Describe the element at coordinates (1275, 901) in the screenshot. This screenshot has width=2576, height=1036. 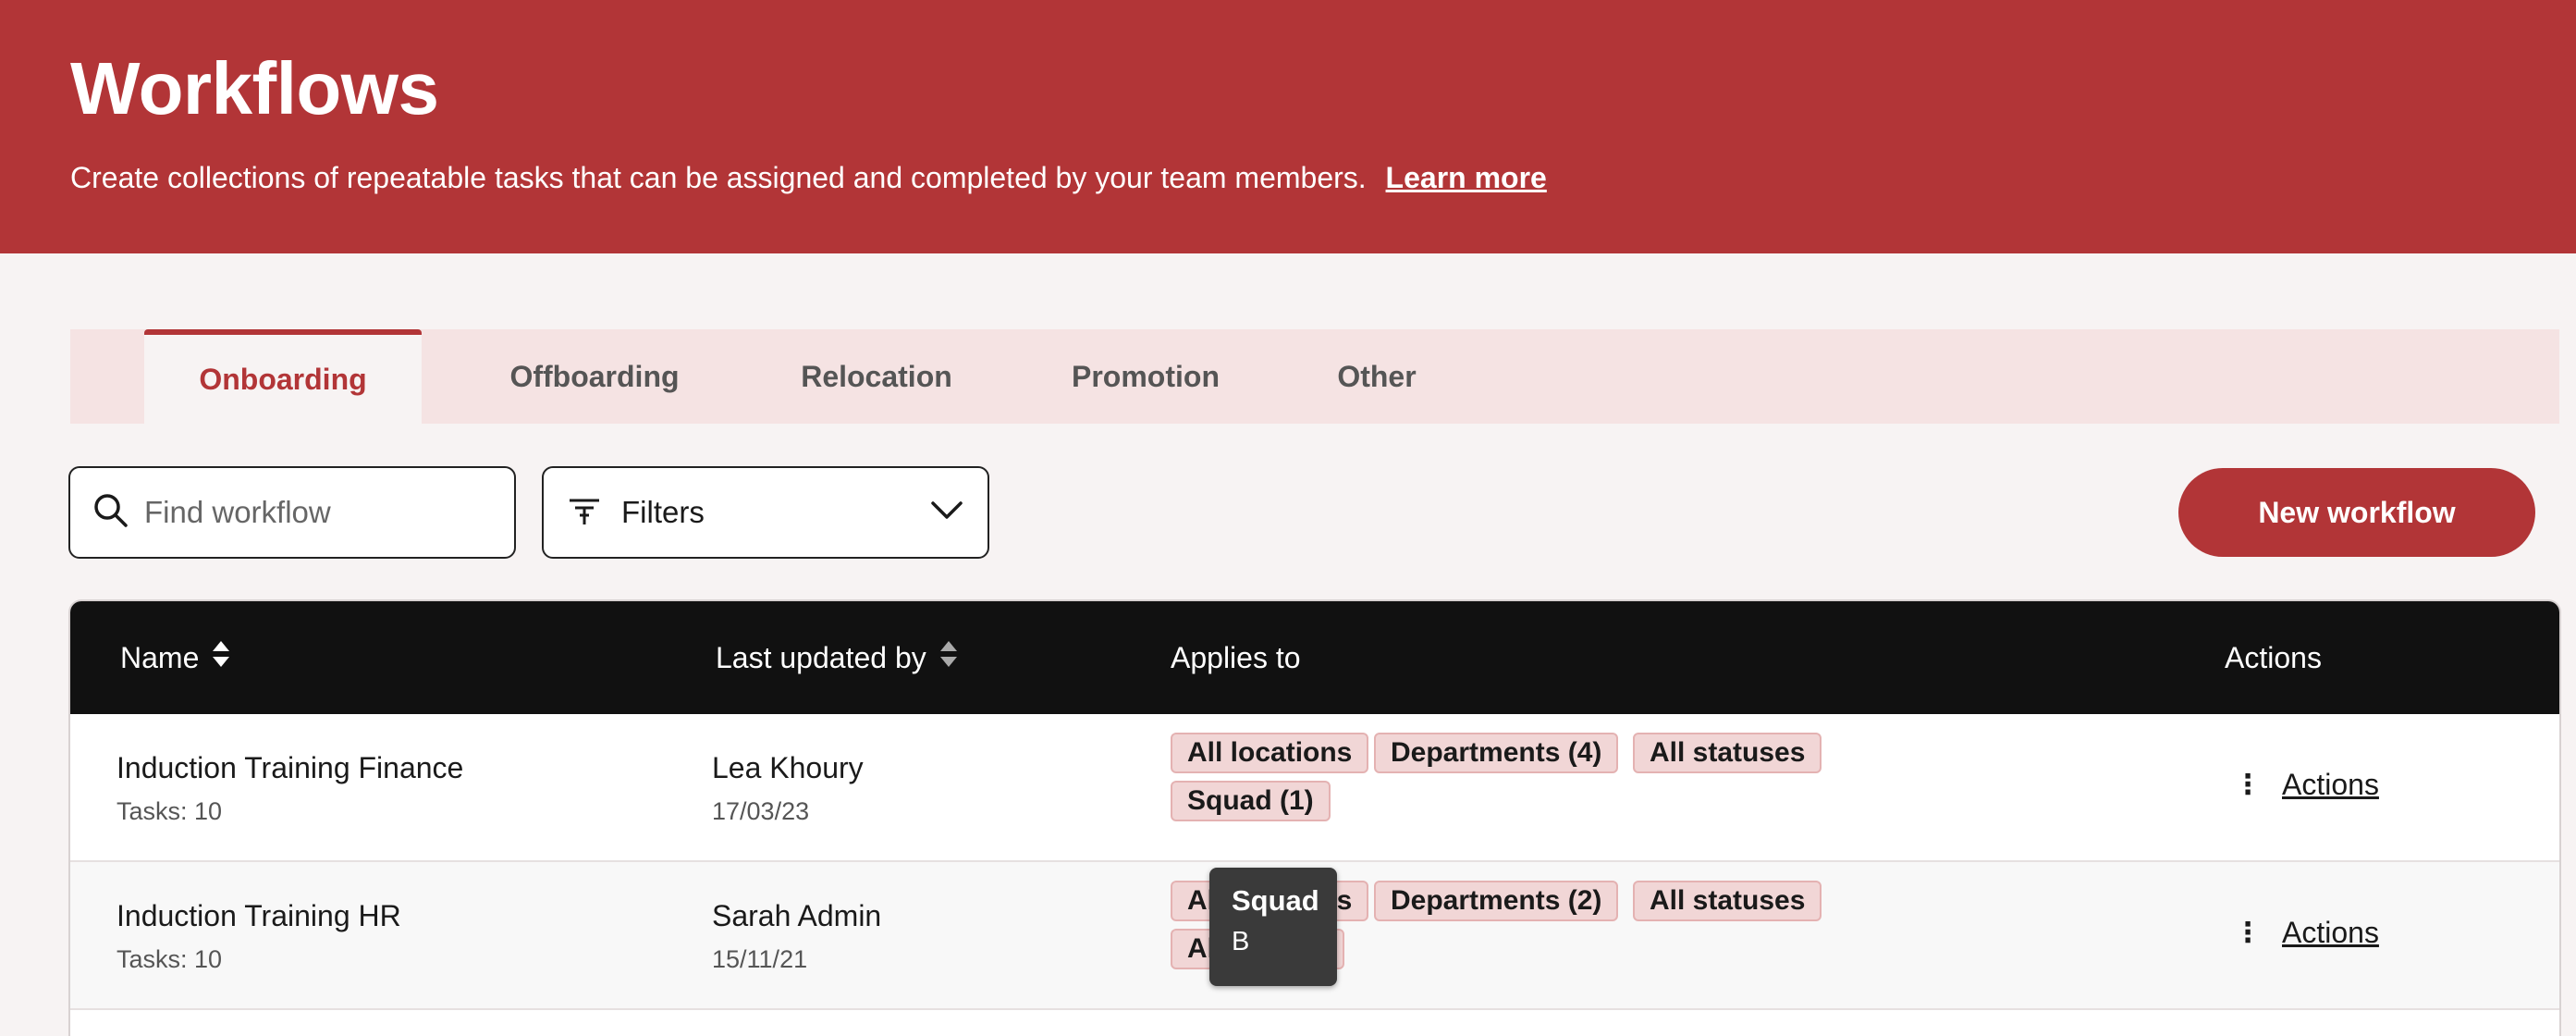
I see `tooltip-title: Squad` at that location.